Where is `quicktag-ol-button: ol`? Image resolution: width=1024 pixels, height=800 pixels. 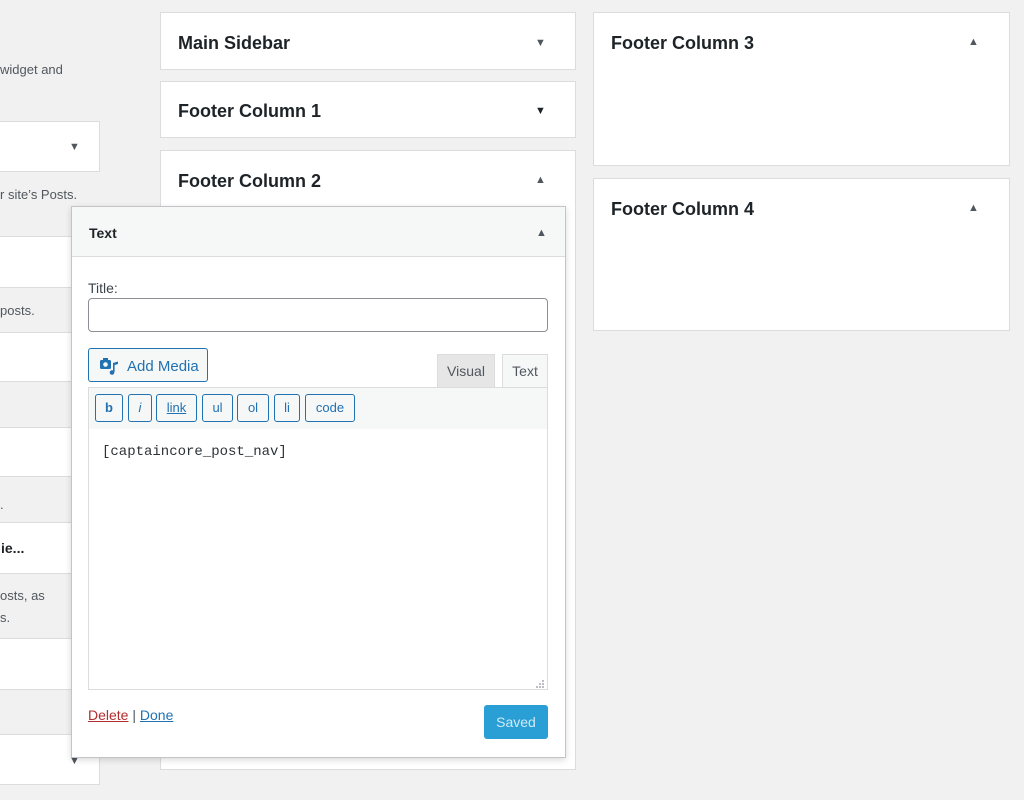
quicktag-ol-button: ol is located at coordinates (253, 408).